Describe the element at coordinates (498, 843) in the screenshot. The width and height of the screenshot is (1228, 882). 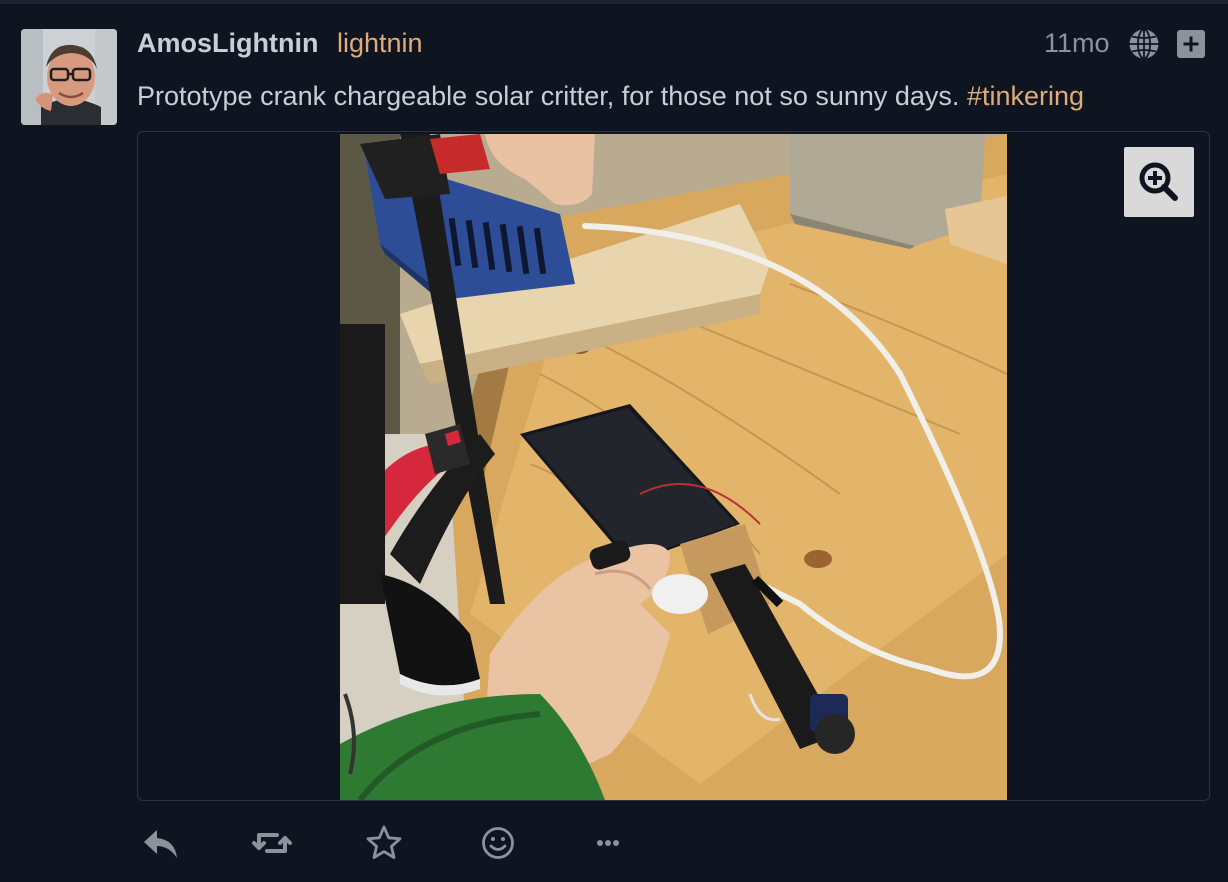
I see `smiley-icon` at that location.